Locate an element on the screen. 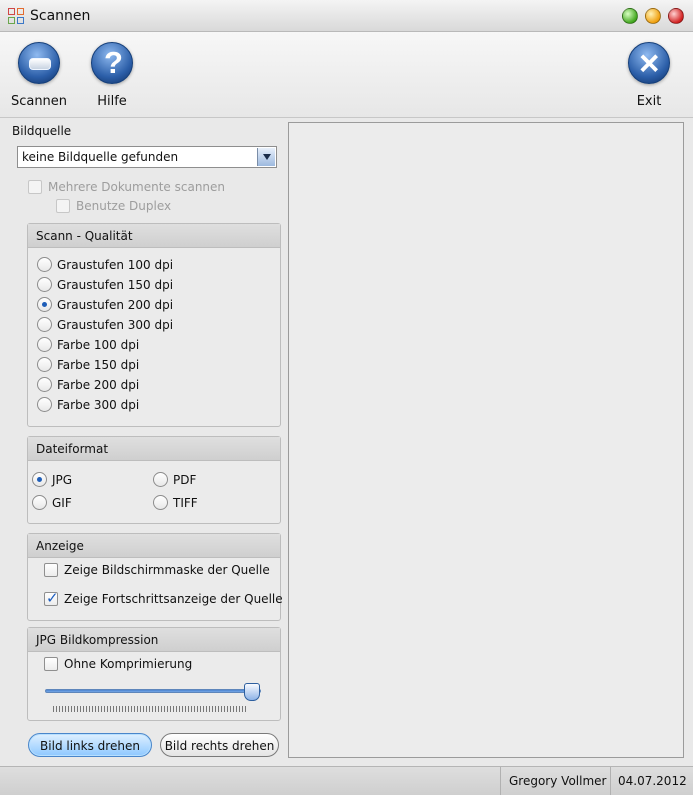 The width and height of the screenshot is (693, 795). no-compression-option: Ohne Komprimierung is located at coordinates (118, 664).